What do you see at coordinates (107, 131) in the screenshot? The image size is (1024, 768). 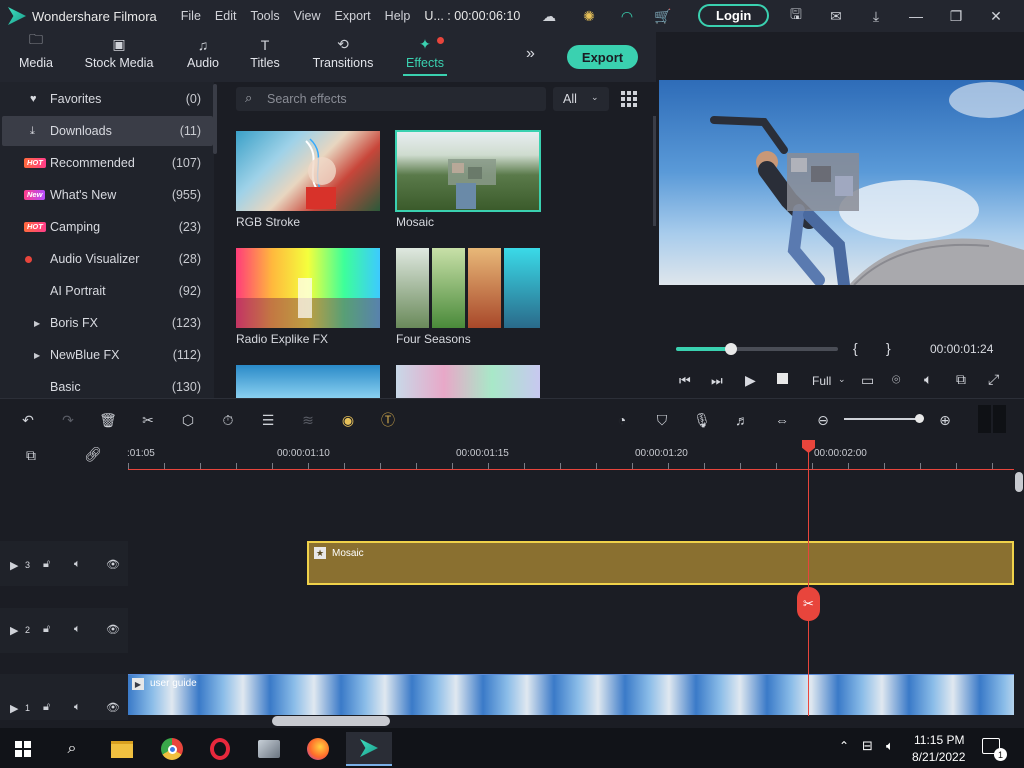 I see `sidebar-item-downloads: ⤓ Downloads (11)` at bounding box center [107, 131].